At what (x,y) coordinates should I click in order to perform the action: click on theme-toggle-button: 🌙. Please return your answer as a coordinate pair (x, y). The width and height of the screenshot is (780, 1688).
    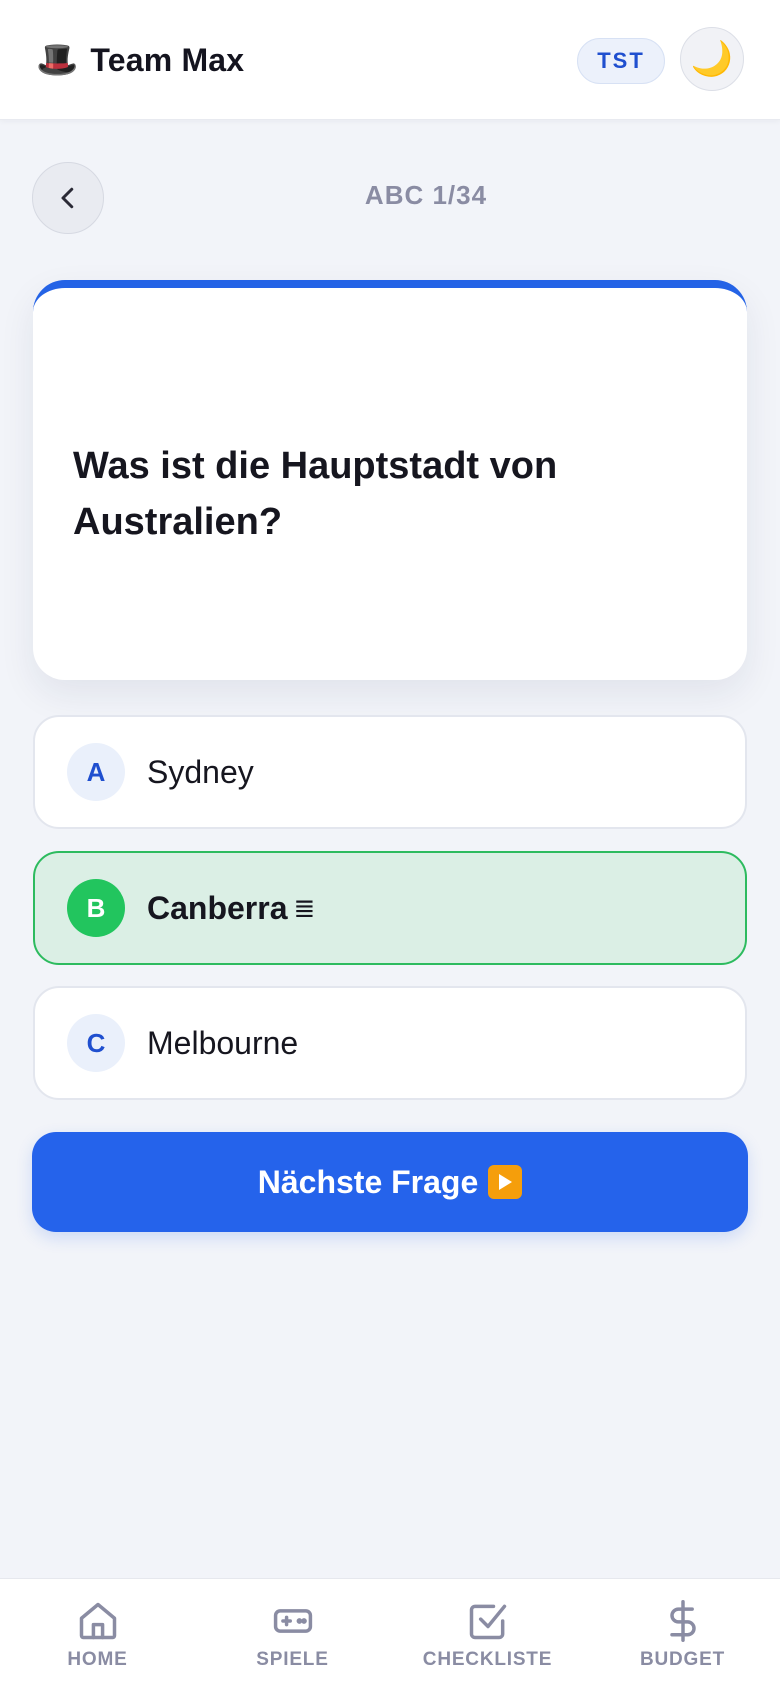
    Looking at the image, I should click on (712, 59).